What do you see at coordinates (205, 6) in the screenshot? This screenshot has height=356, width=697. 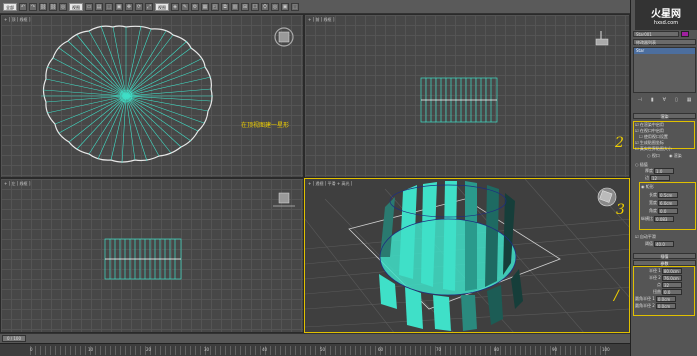 I see `percent-snap-icon: ▦` at bounding box center [205, 6].